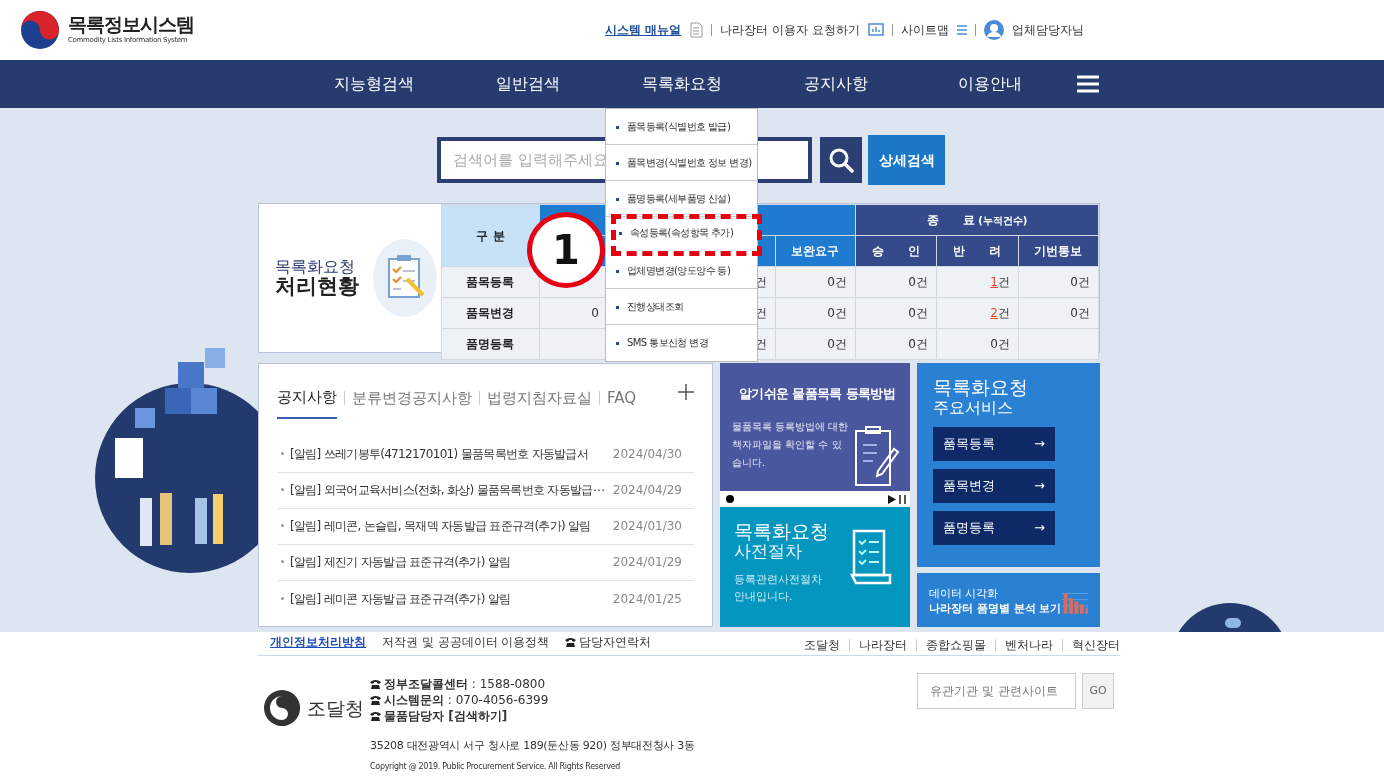 The width and height of the screenshot is (1384, 776). I want to click on notice-date: 2024/04/30, so click(647, 454).